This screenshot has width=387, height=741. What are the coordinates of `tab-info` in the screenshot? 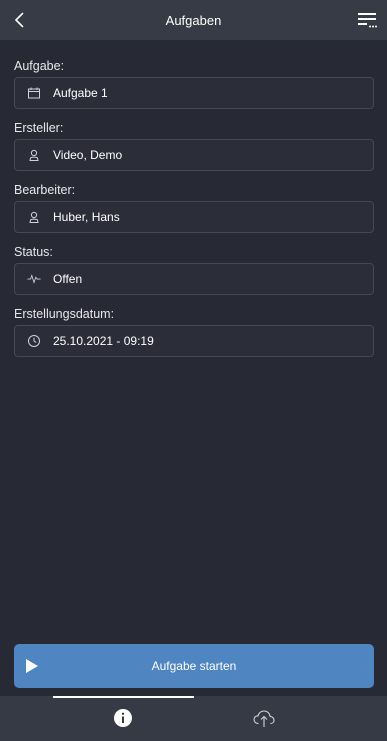 It's located at (123, 718).